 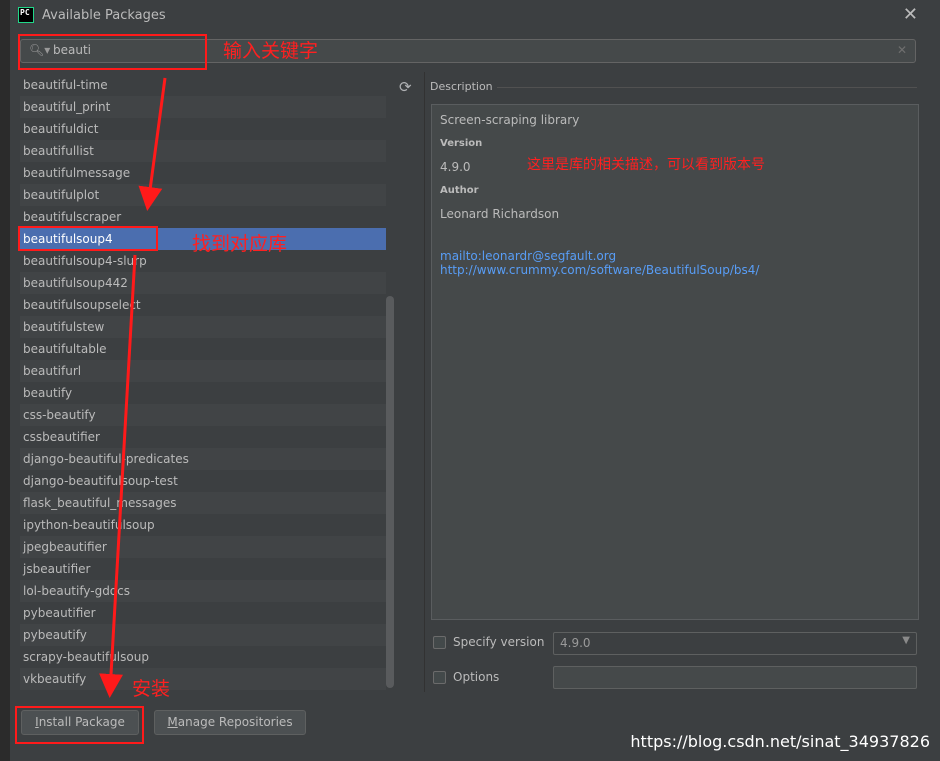 I want to click on watermark-url: https://blog.csdn.net/sinat_34937826, so click(x=780, y=741).